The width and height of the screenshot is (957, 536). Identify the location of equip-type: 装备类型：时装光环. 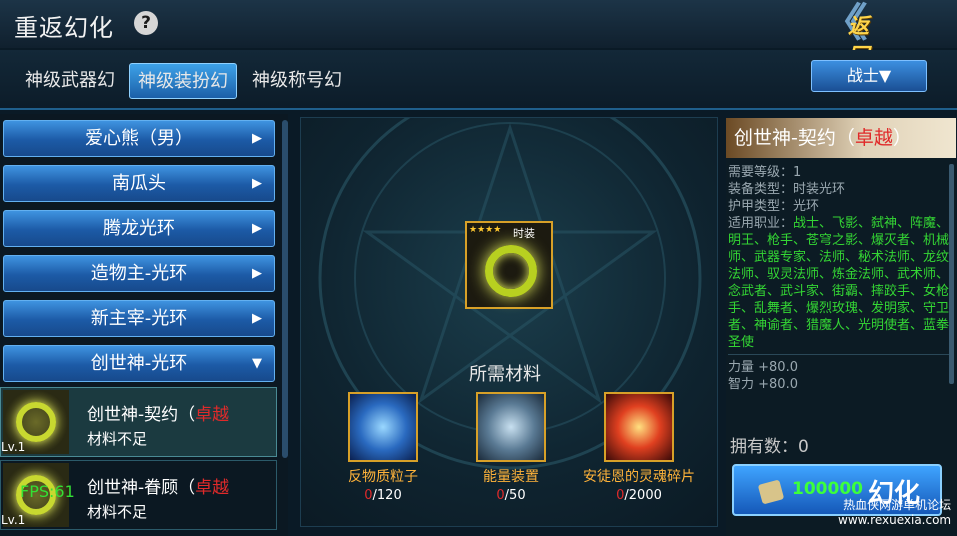
(787, 189).